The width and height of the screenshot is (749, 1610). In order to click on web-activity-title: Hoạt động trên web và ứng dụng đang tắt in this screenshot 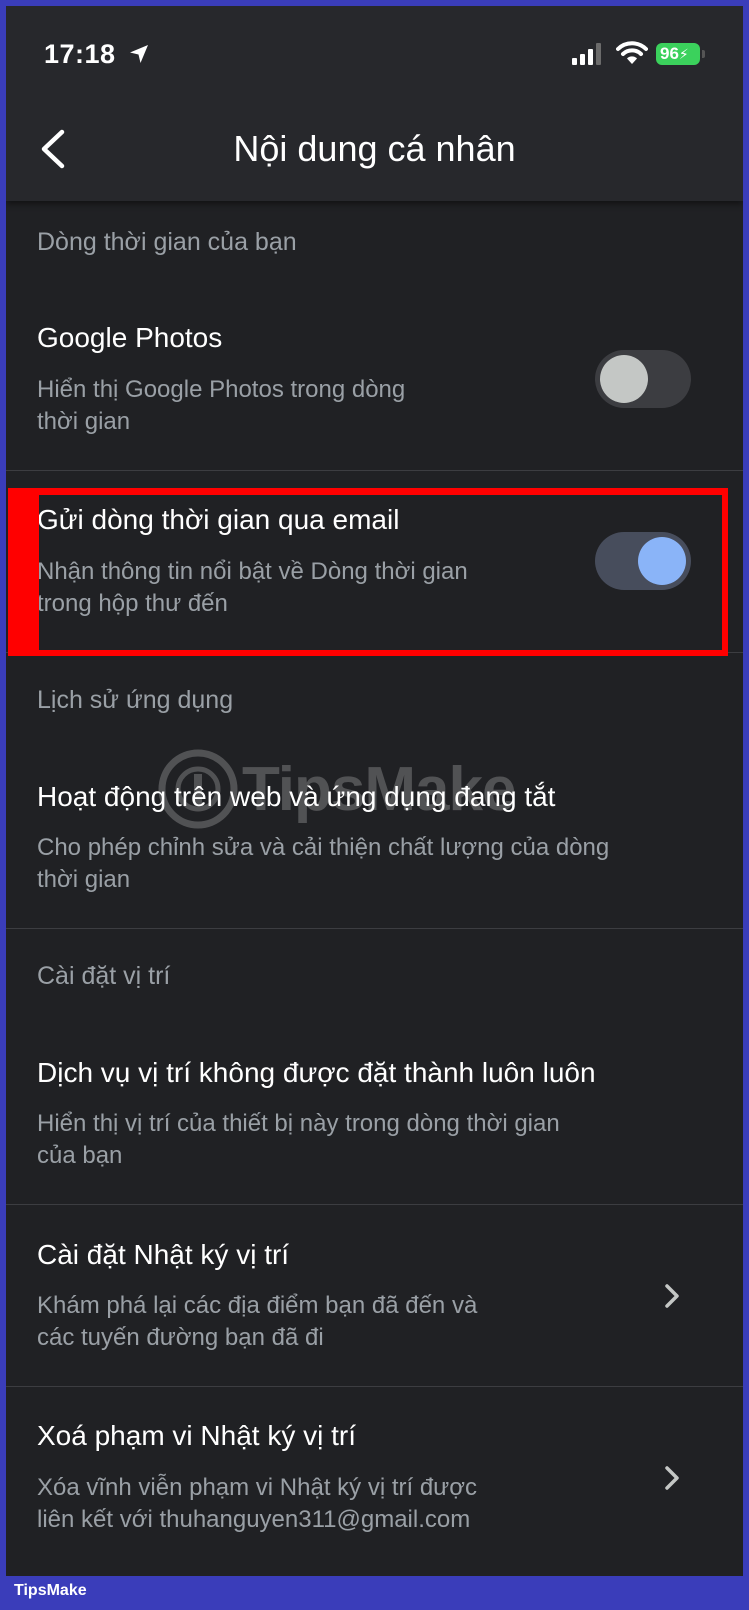, I will do `click(296, 796)`.